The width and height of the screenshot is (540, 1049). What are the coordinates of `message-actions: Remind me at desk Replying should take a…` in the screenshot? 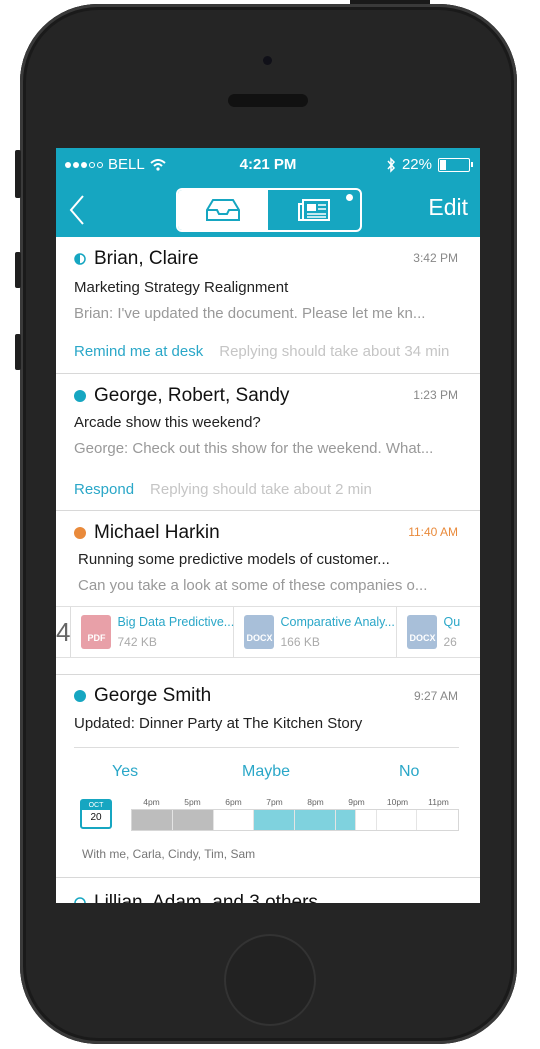 It's located at (261, 351).